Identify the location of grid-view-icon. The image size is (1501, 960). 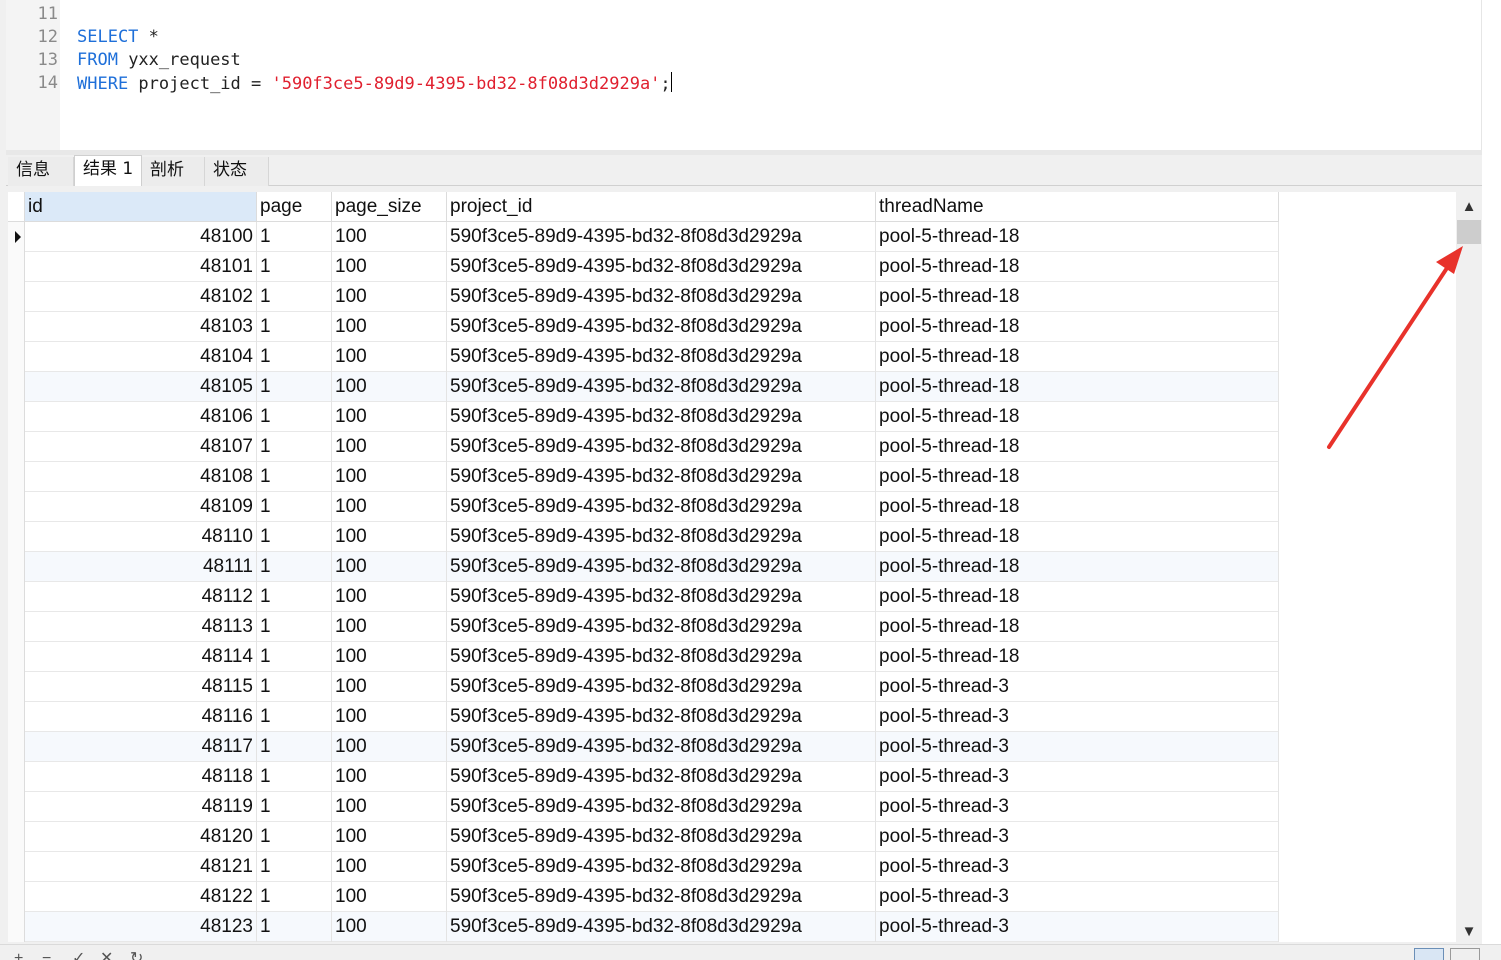
(1429, 954).